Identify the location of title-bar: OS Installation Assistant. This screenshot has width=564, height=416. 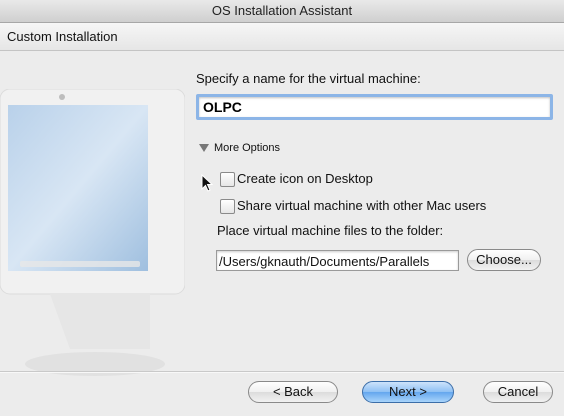
(282, 11).